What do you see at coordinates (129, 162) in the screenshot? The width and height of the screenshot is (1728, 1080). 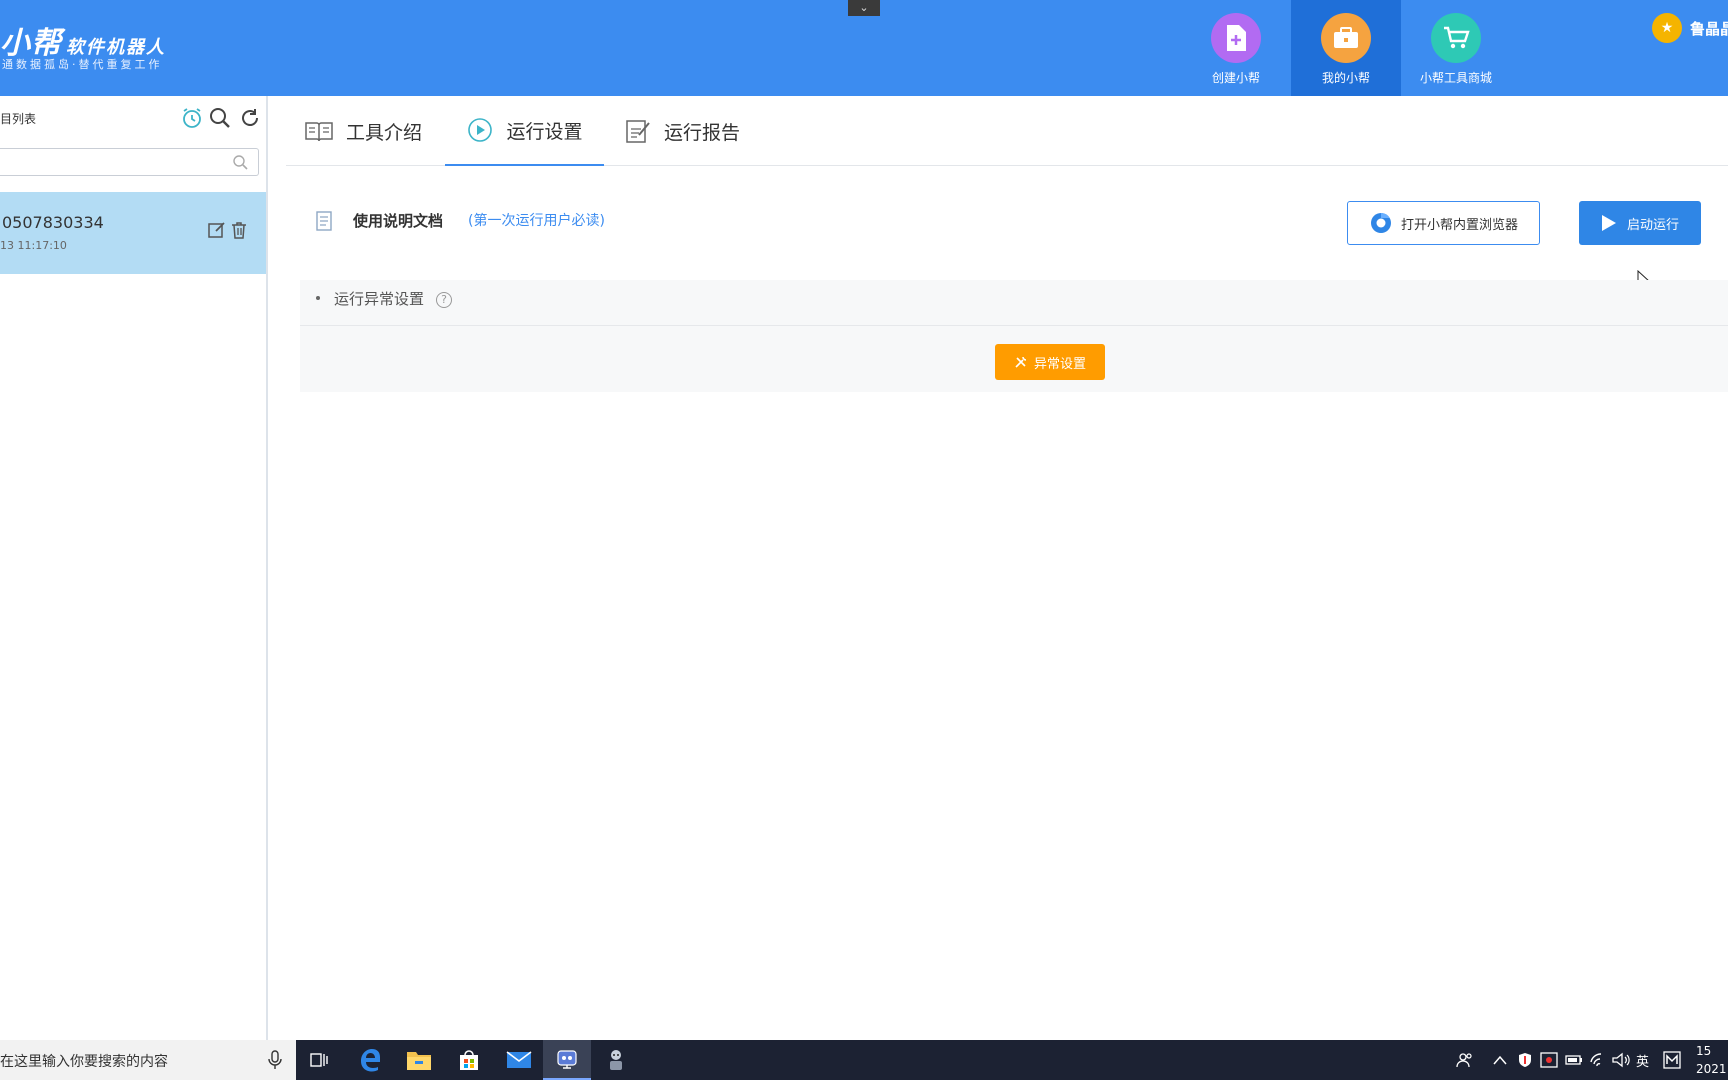 I see `sidebar-search-input` at bounding box center [129, 162].